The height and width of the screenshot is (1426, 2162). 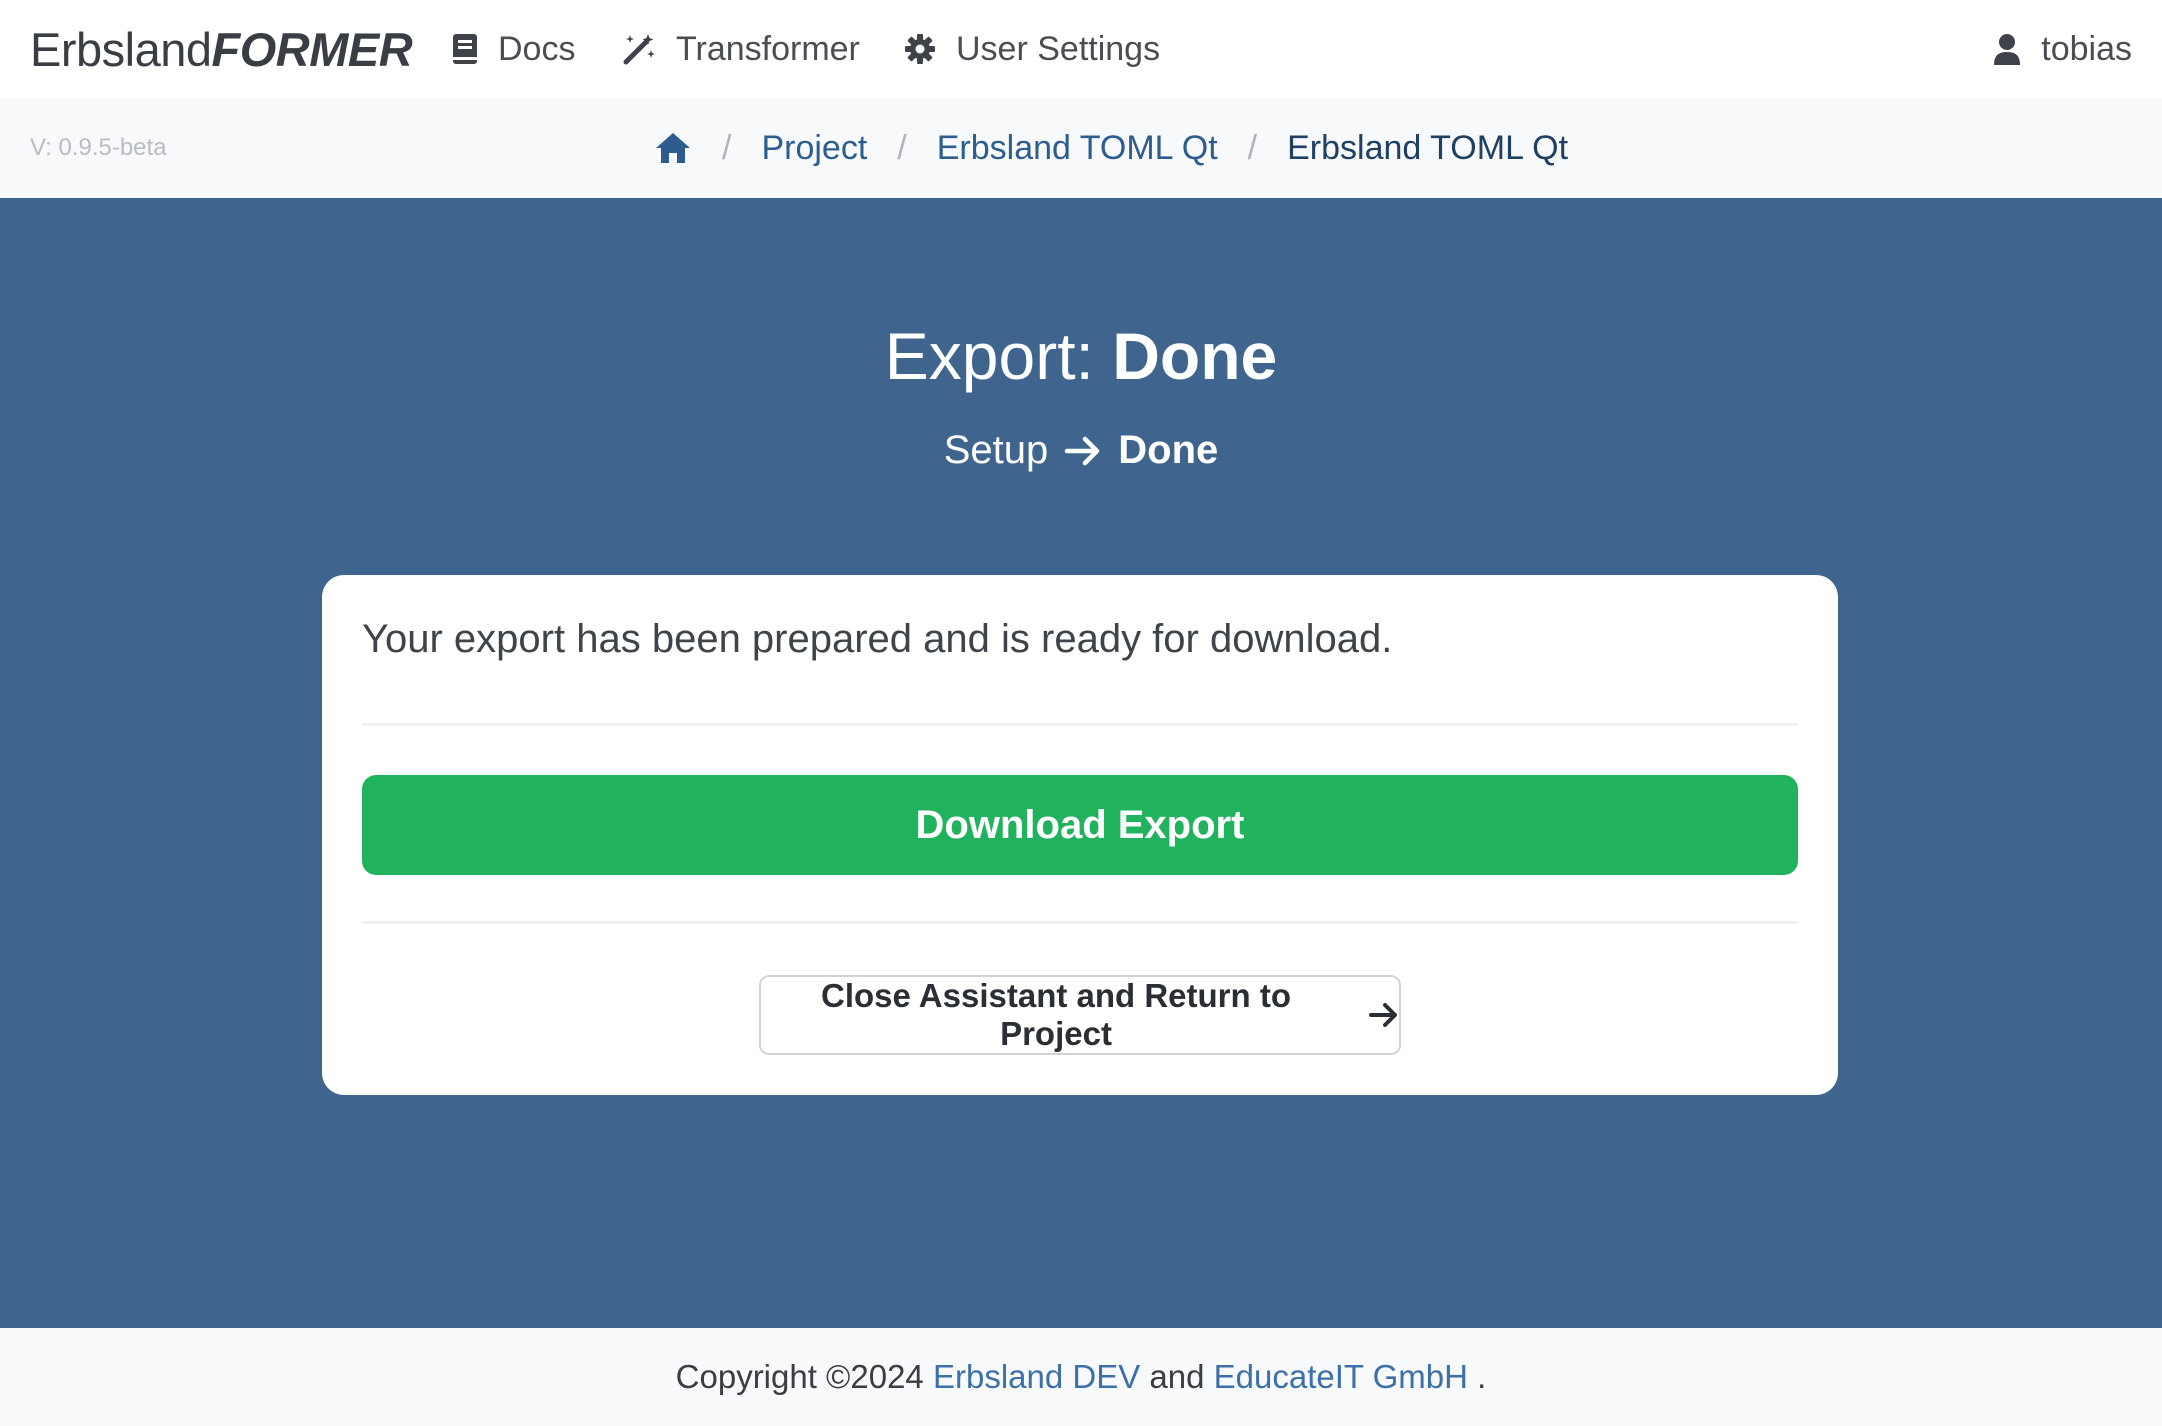 I want to click on breadcrumb-current: Erbsland TOML Qt, so click(x=1428, y=147).